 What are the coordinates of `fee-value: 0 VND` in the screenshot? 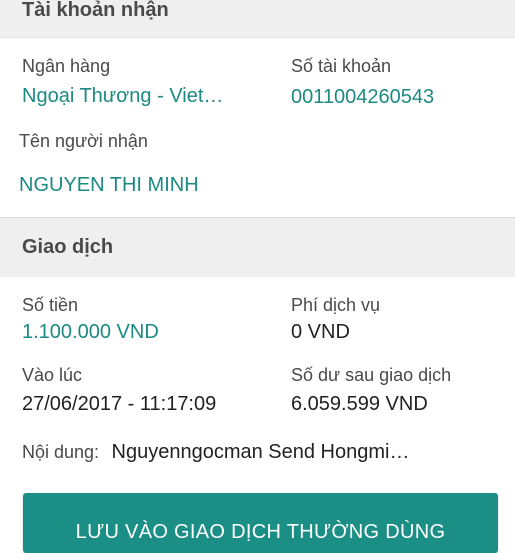 It's located at (320, 332).